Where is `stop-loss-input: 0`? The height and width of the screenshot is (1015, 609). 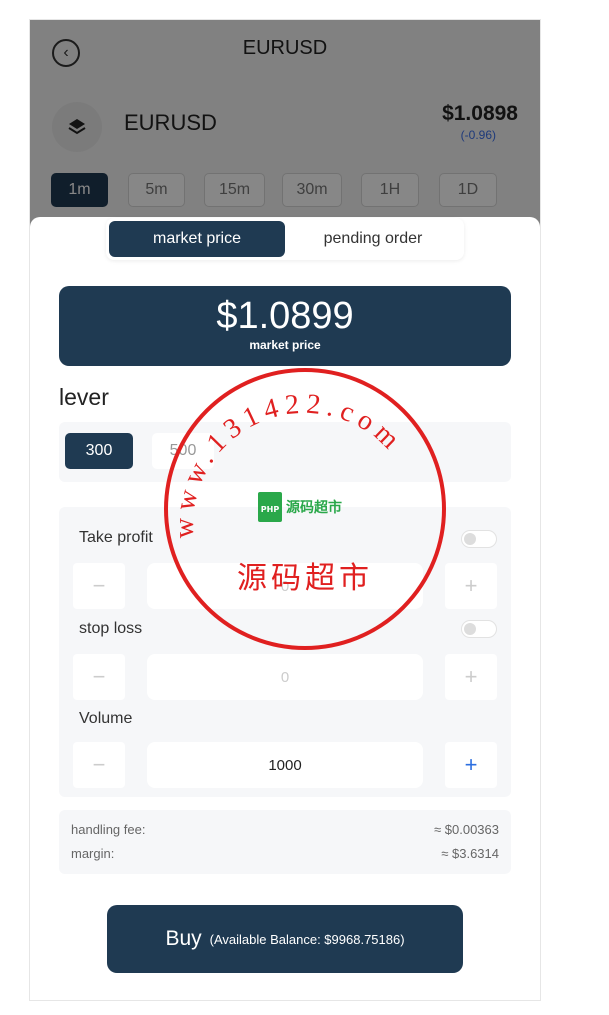 stop-loss-input: 0 is located at coordinates (285, 677).